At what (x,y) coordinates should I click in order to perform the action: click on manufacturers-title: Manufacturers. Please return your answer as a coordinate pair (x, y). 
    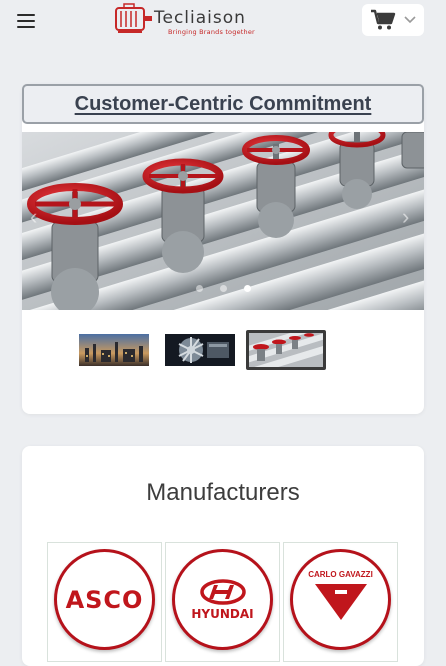
    Looking at the image, I should click on (223, 492).